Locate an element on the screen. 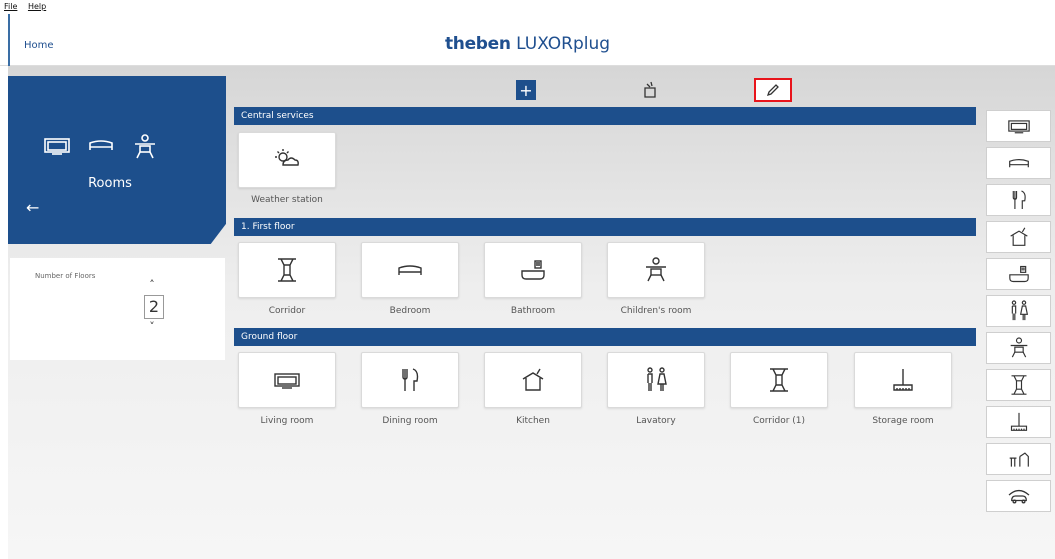  menu-file: File is located at coordinates (10, 6).